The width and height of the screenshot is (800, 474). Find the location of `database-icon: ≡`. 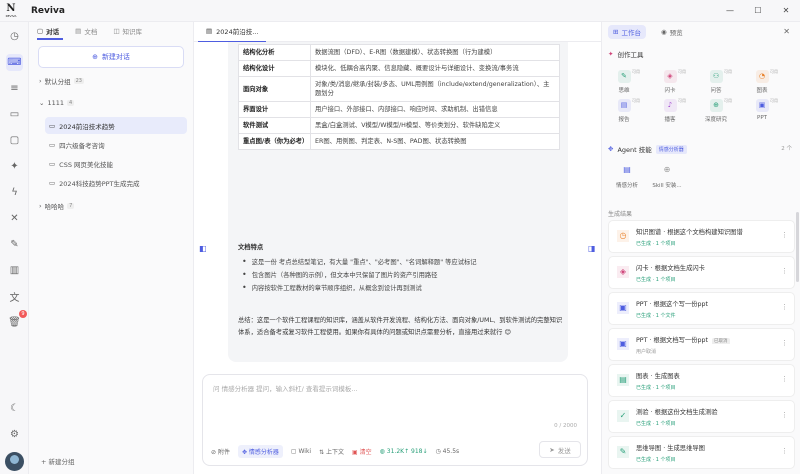

database-icon: ≡ is located at coordinates (14, 88).